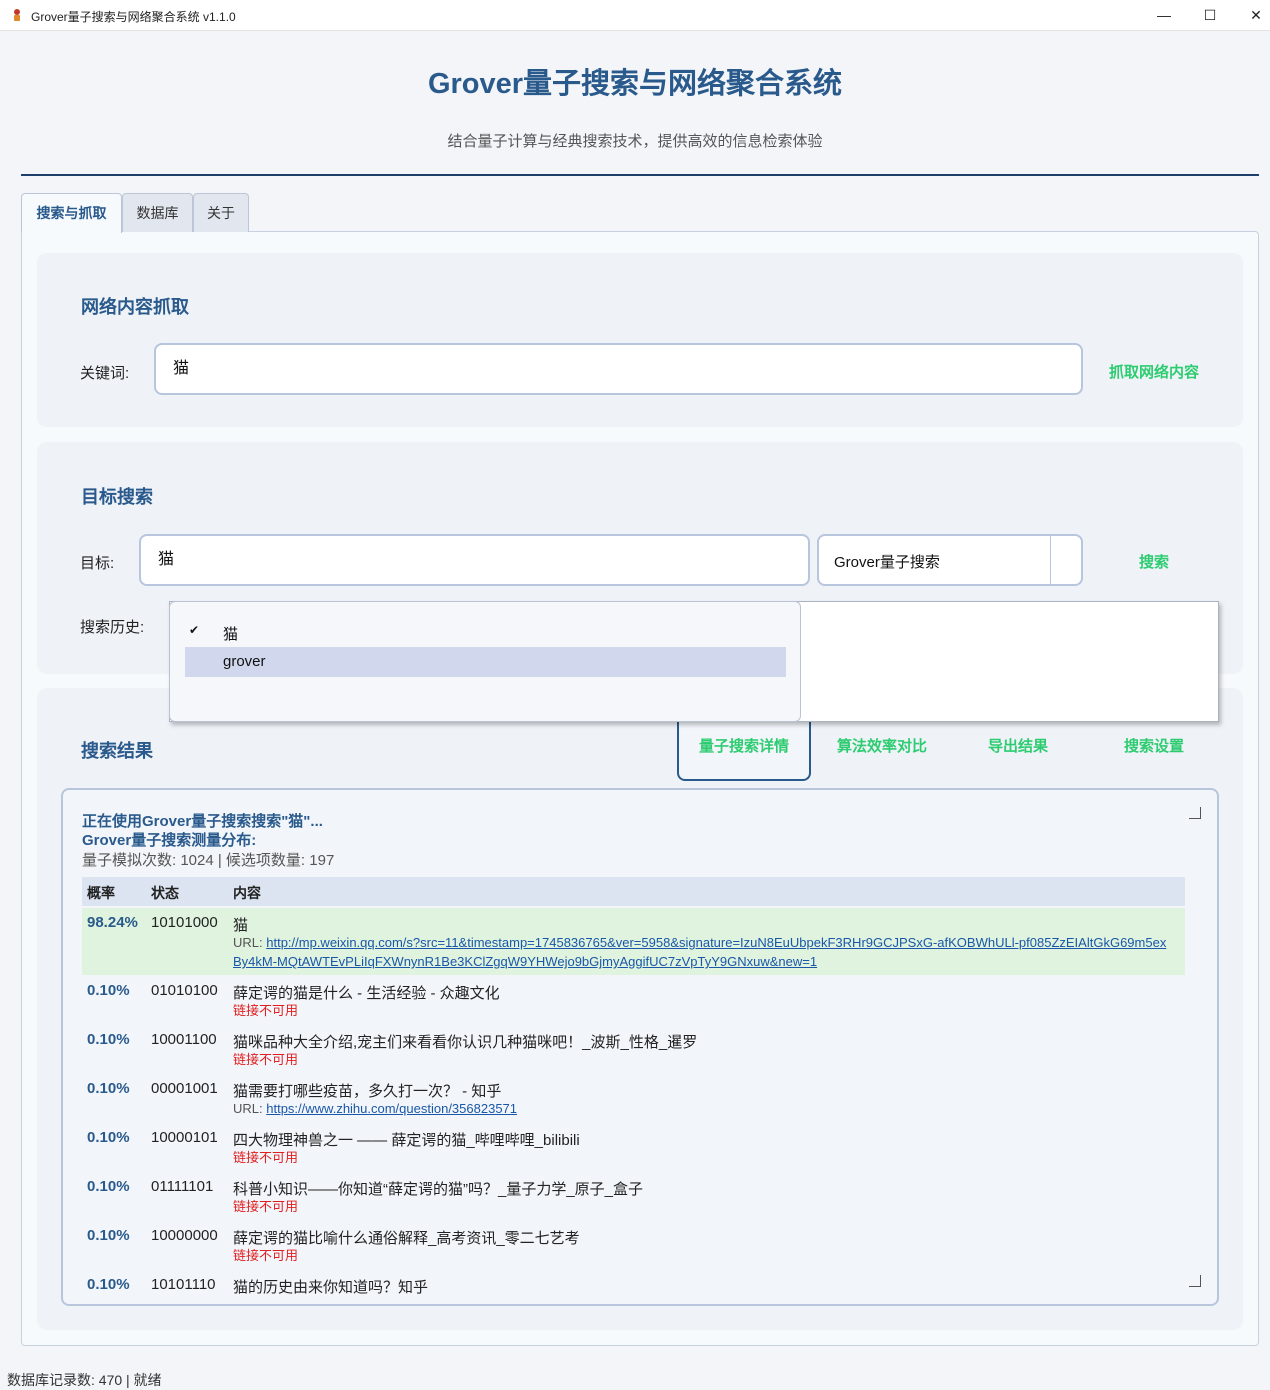 The image size is (1270, 1390). I want to click on tab-algorithm-comparison: 算法效率对比, so click(882, 750).